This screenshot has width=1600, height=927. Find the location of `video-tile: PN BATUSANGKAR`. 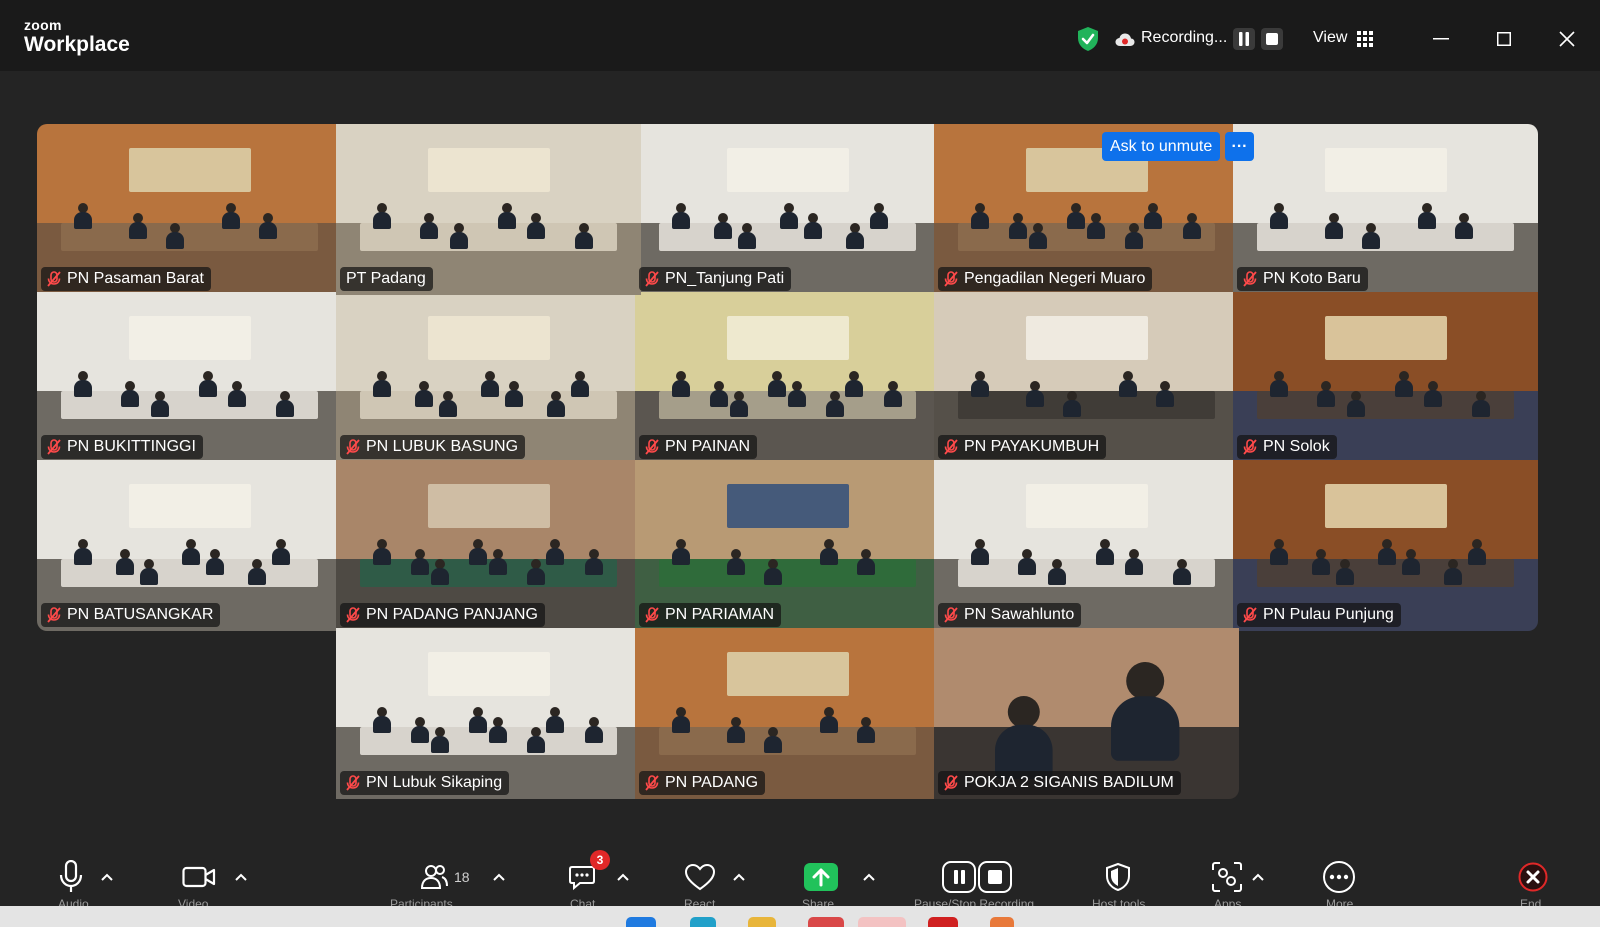

video-tile: PN BATUSANGKAR is located at coordinates (189, 545).